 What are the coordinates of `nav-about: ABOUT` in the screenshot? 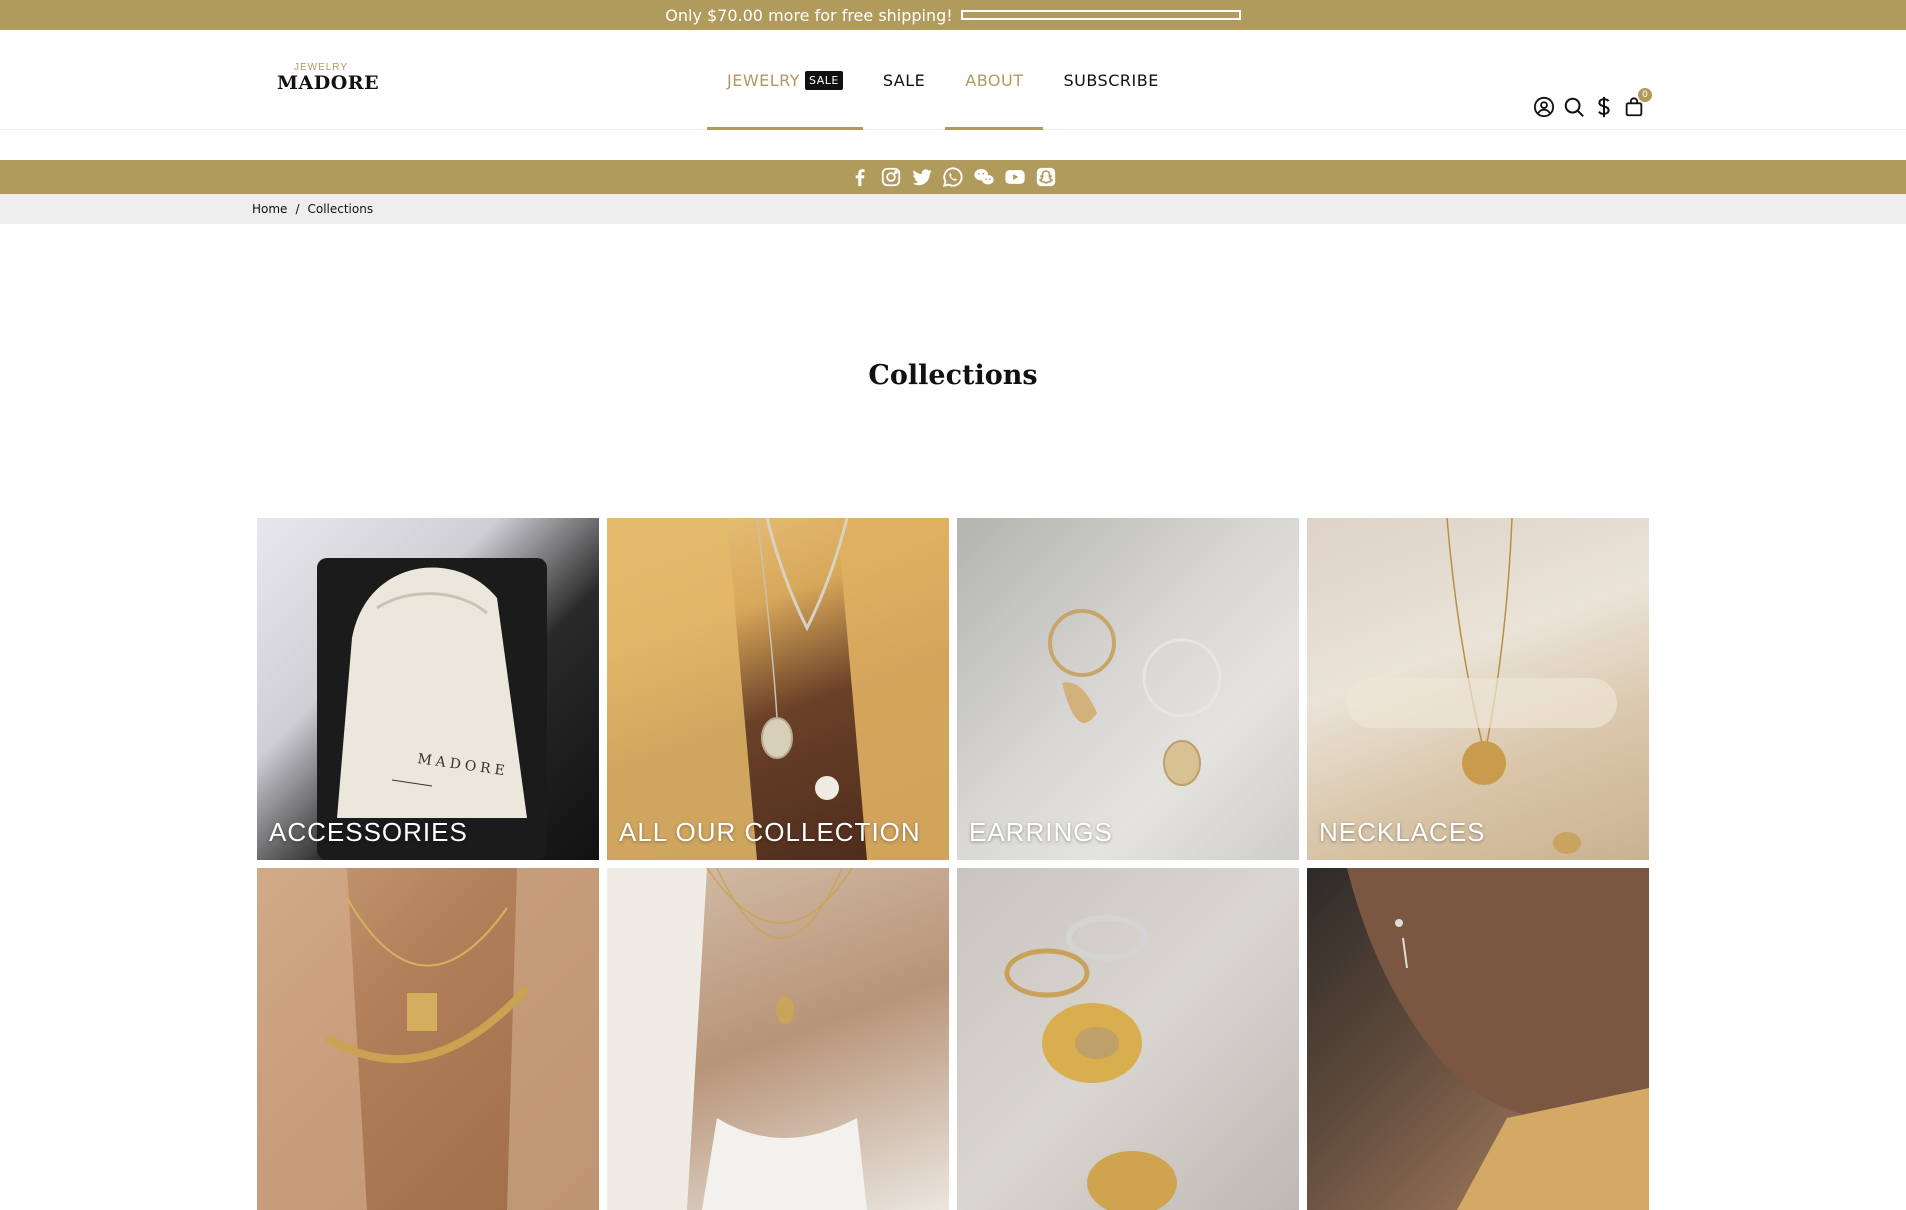 It's located at (994, 80).